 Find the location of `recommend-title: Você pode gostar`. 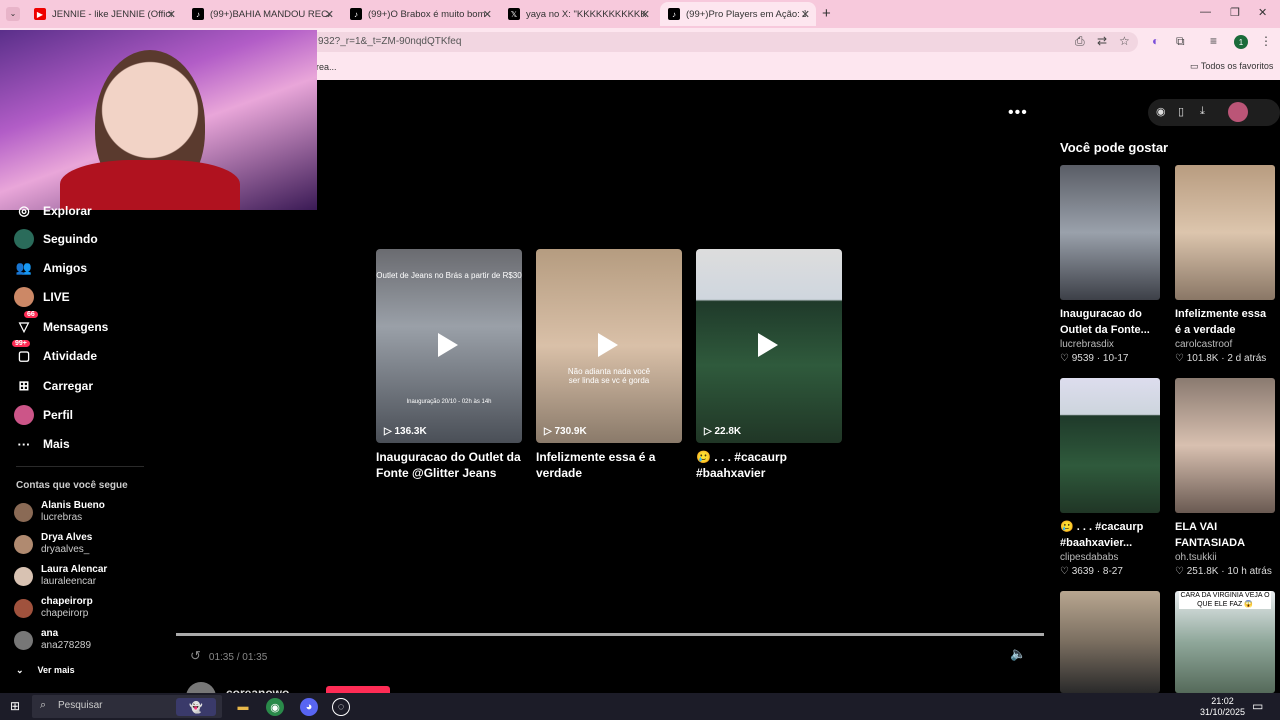

recommend-title: Você pode gostar is located at coordinates (1114, 147).